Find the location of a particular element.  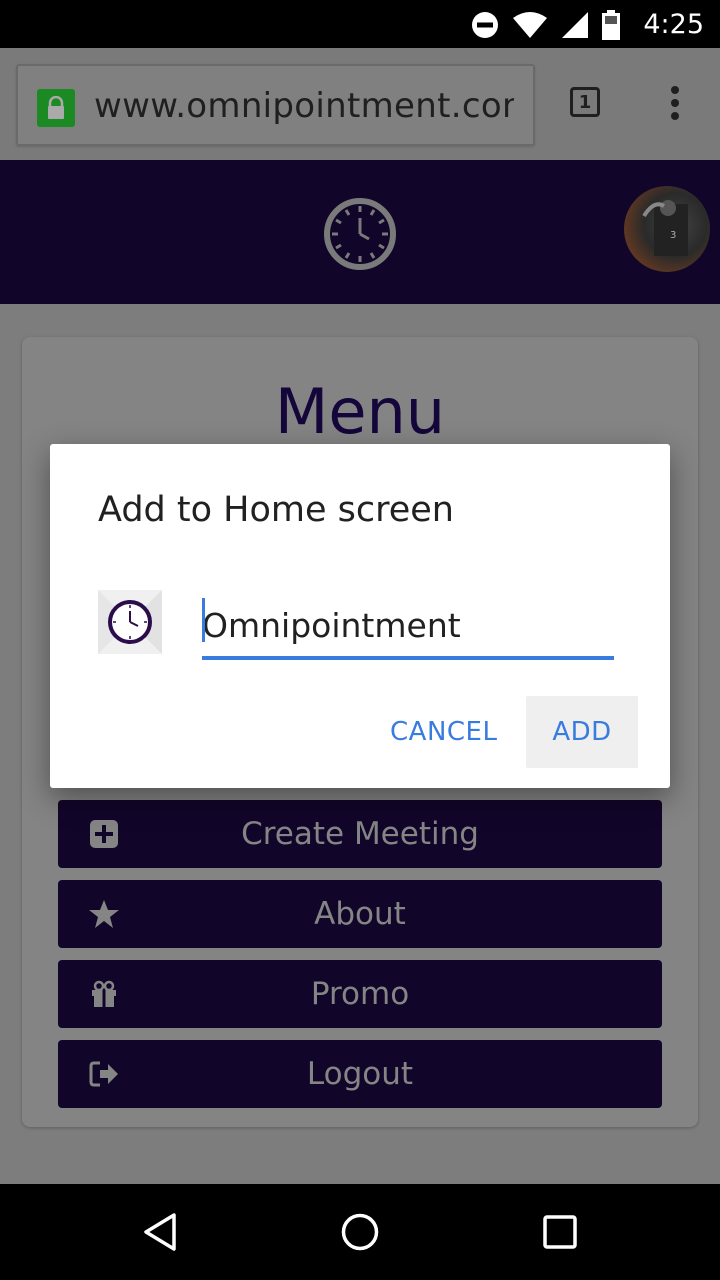

text-cursor is located at coordinates (203, 620).